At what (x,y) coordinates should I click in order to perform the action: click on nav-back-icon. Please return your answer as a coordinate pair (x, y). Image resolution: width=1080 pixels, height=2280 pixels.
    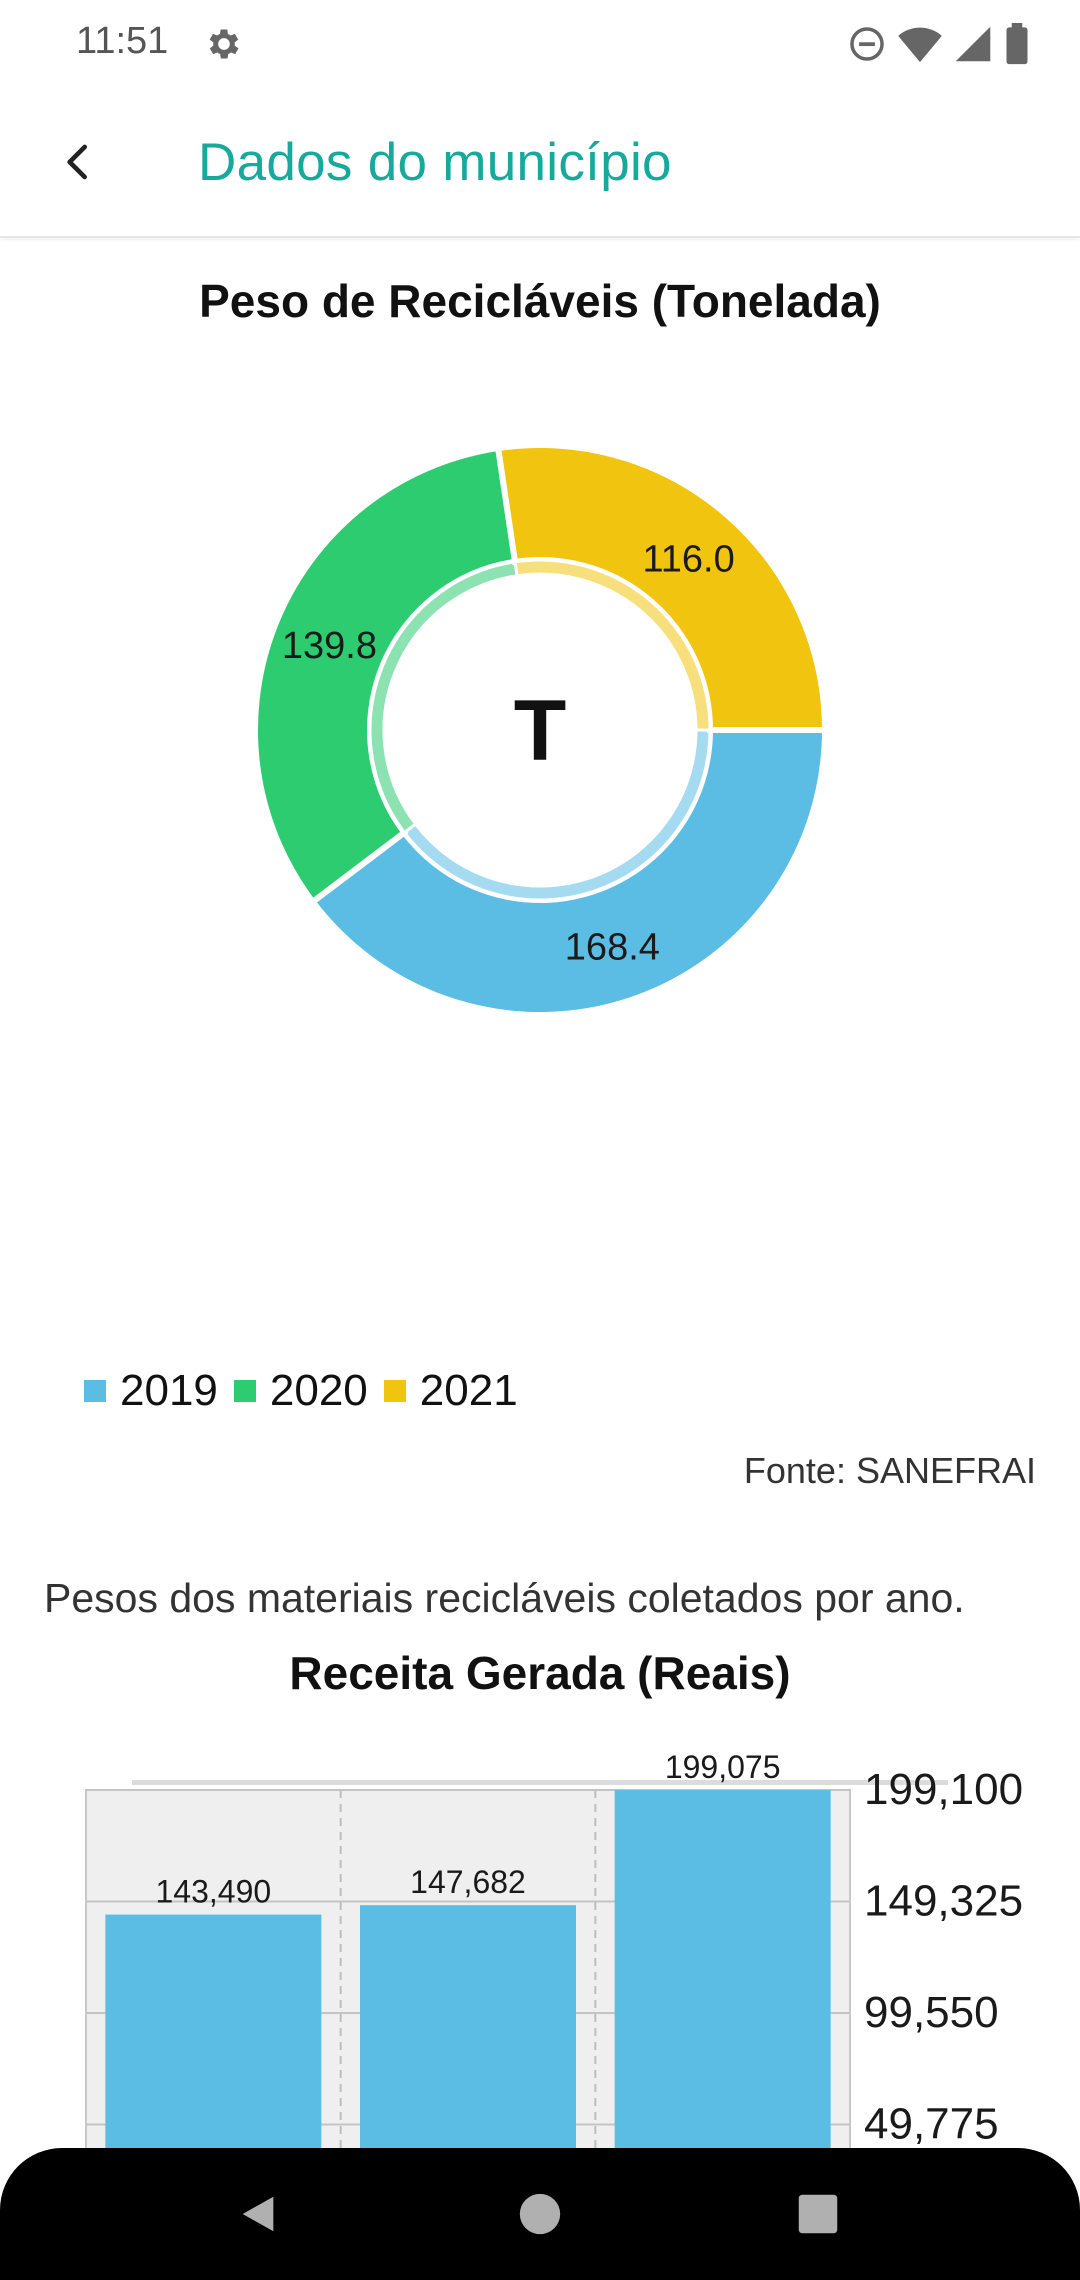
    Looking at the image, I should click on (258, 2214).